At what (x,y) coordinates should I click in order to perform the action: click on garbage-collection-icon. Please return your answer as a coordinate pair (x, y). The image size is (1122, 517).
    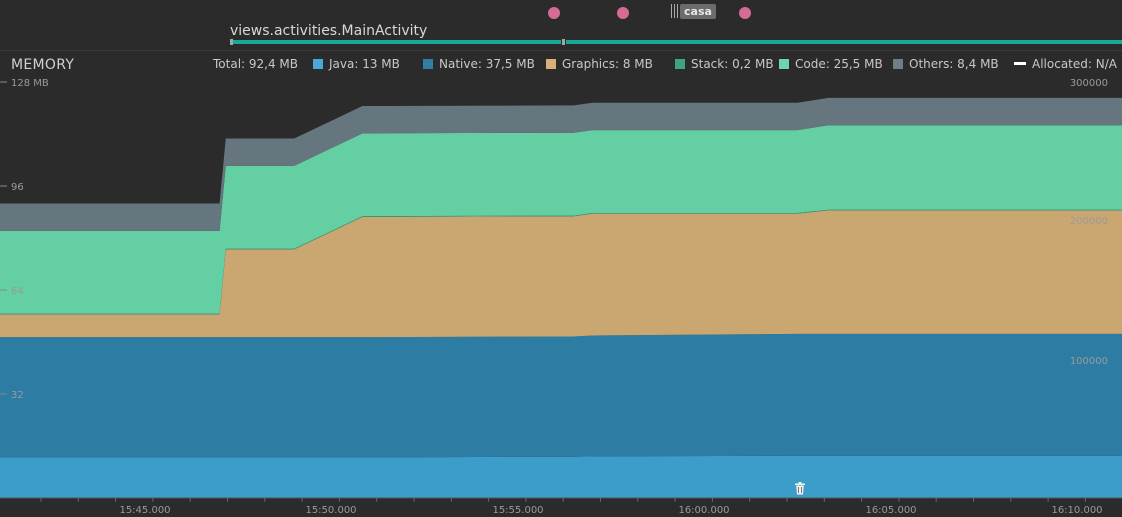
    Looking at the image, I should click on (800, 488).